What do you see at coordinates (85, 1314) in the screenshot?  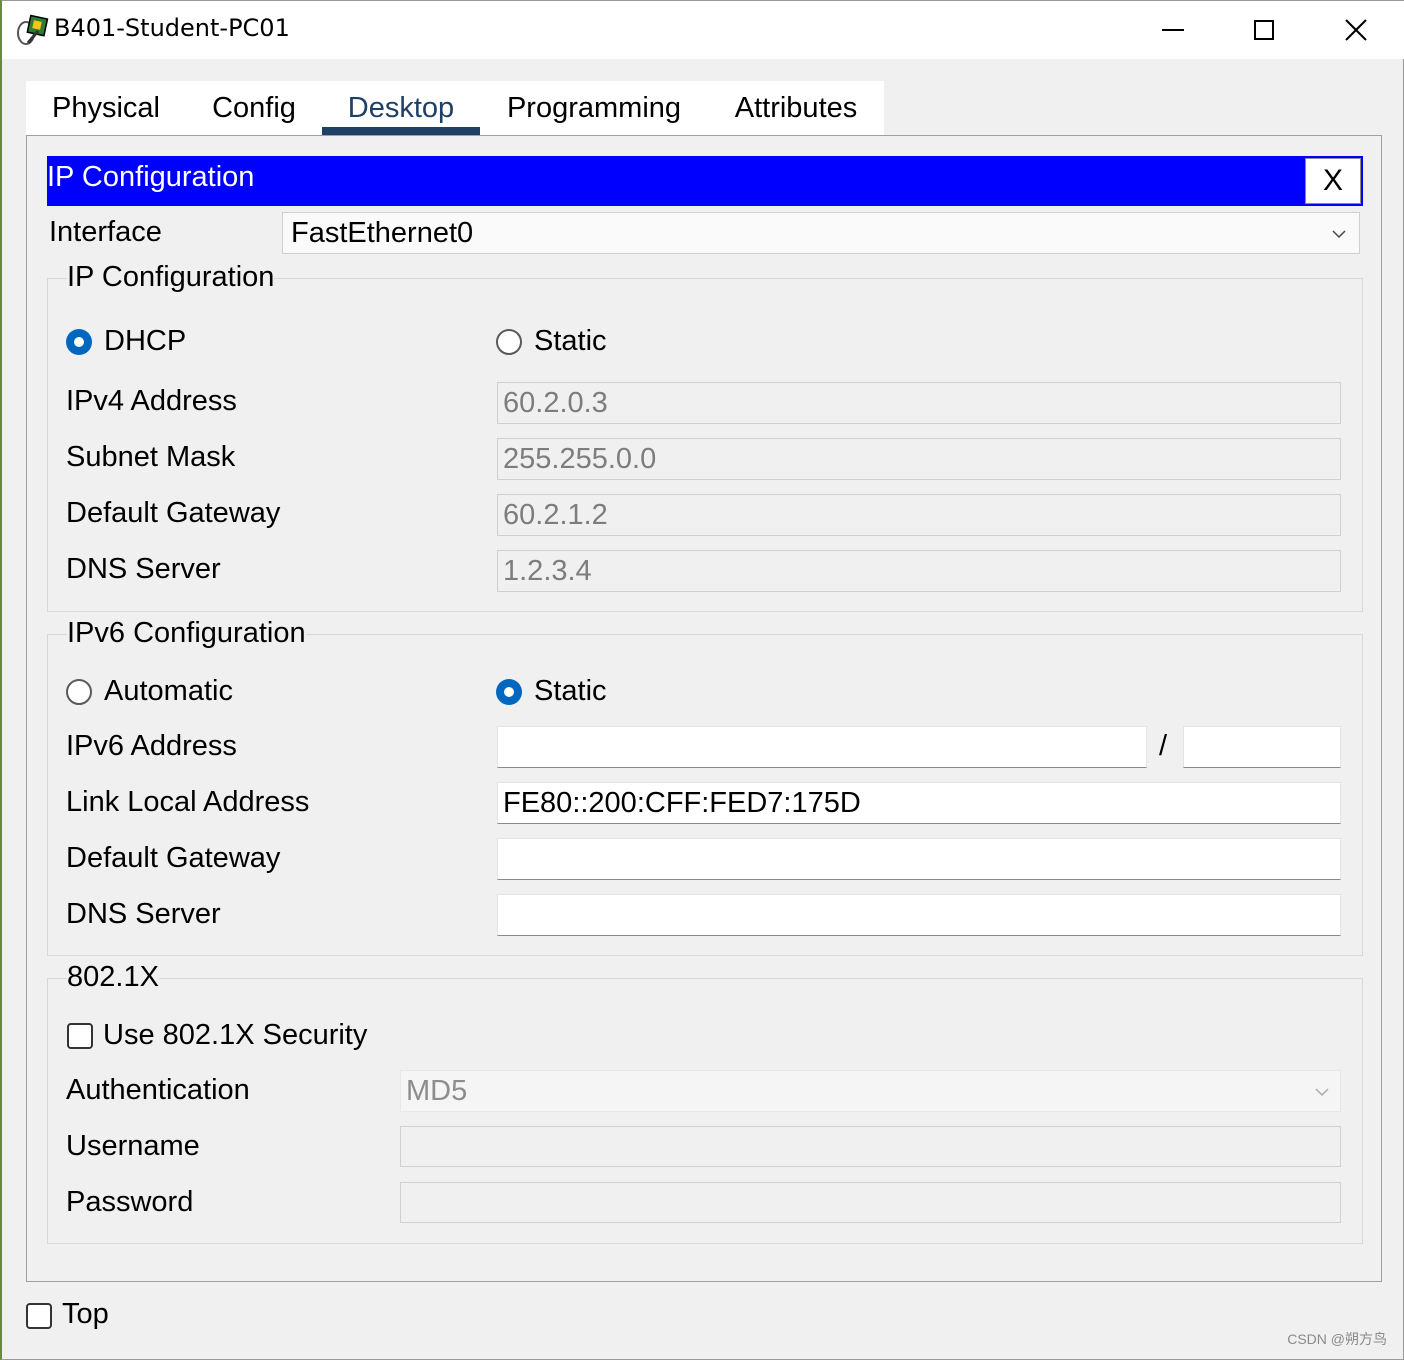 I see `top-label: Top` at bounding box center [85, 1314].